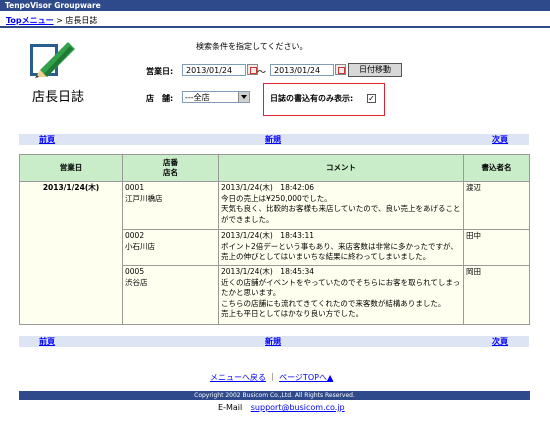 The height and width of the screenshot is (424, 550). I want to click on header-store: 店番 店名, so click(170, 168).